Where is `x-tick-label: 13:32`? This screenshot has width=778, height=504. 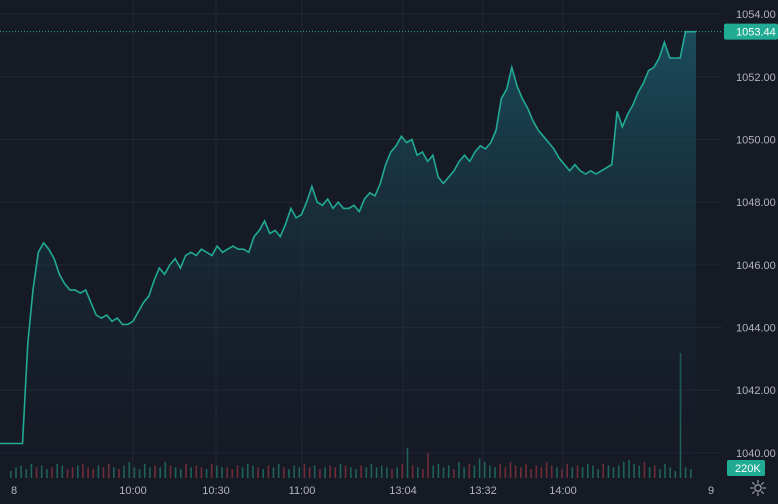 x-tick-label: 13:32 is located at coordinates (483, 491).